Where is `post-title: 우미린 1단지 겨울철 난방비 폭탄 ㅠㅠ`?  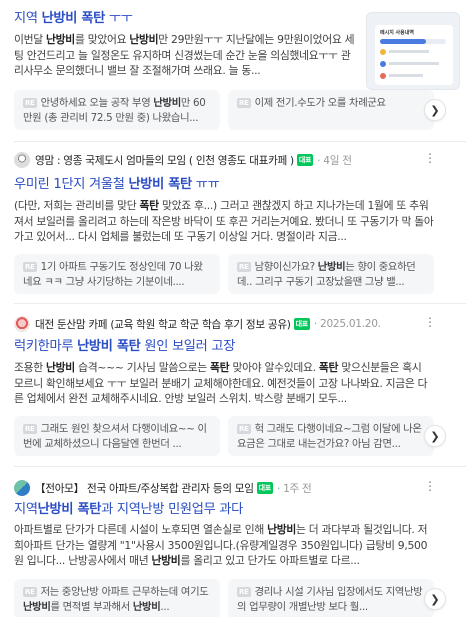 post-title: 우미린 1단지 겨울철 난방비 폭탄 ㅠㅠ is located at coordinates (224, 184).